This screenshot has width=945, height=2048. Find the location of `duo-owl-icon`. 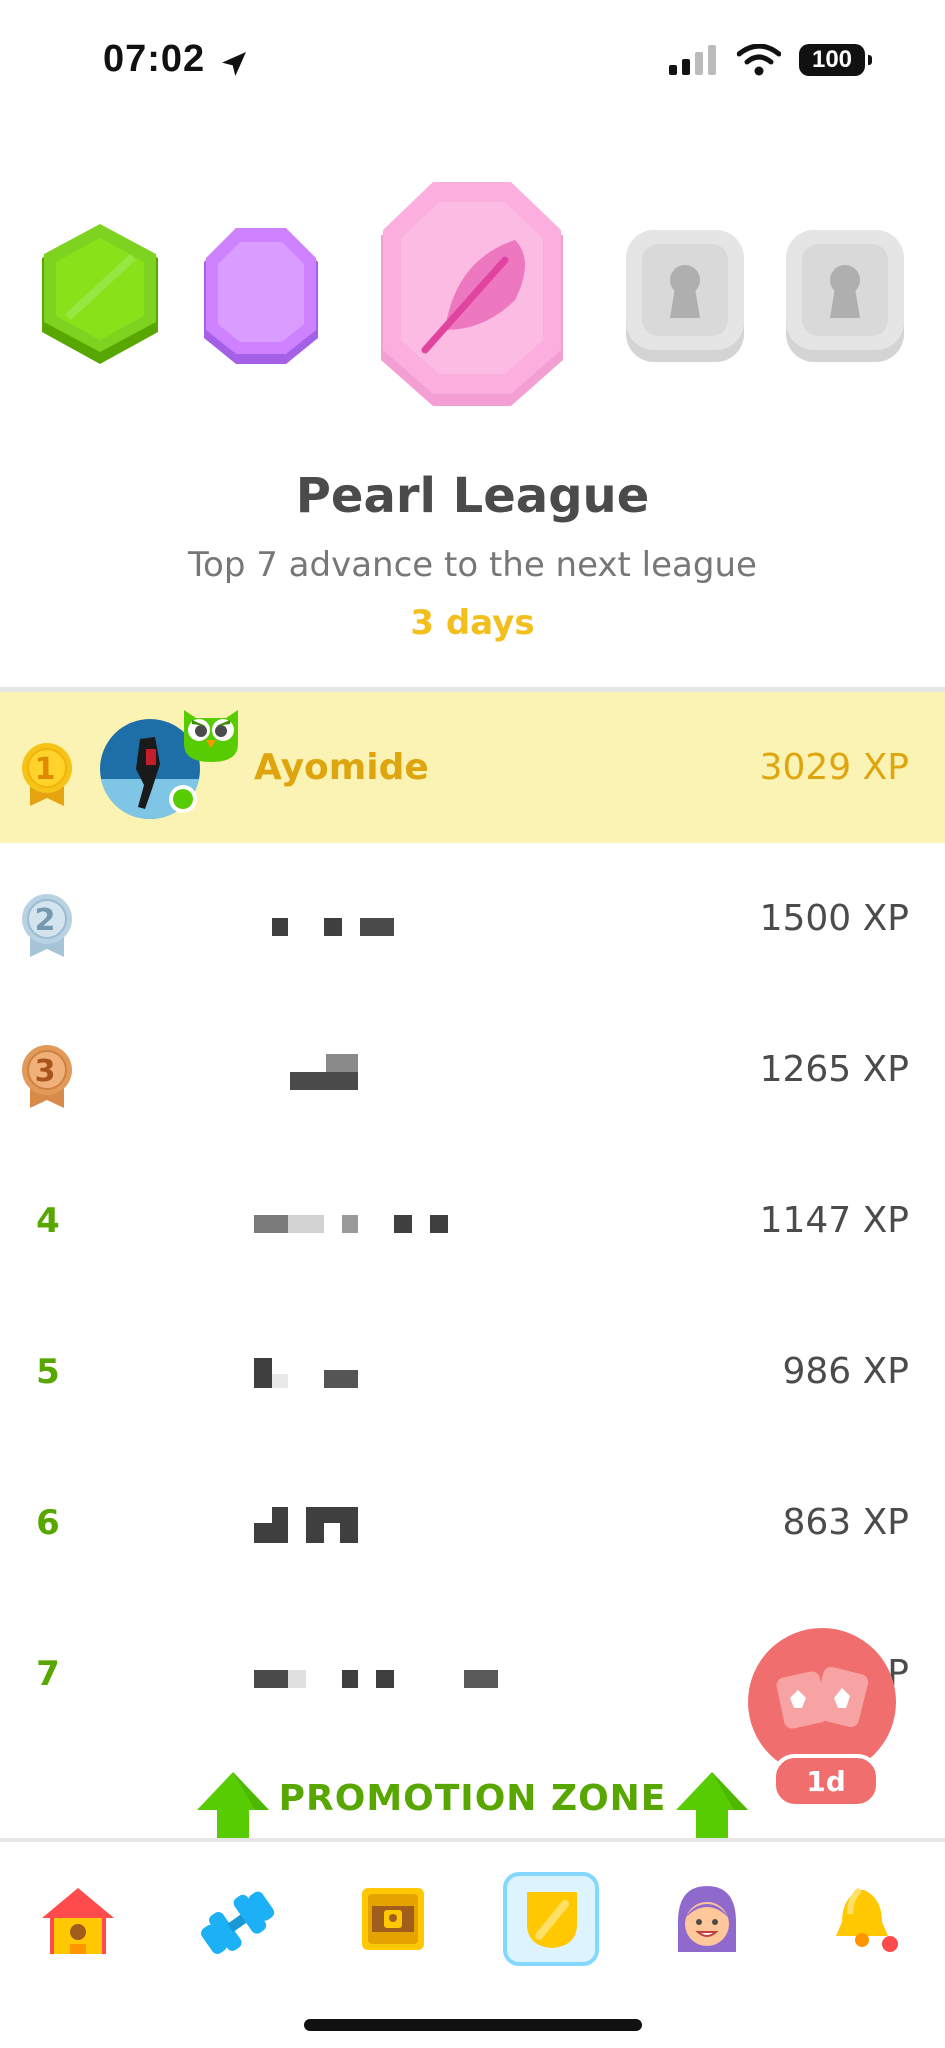

duo-owl-icon is located at coordinates (211, 736).